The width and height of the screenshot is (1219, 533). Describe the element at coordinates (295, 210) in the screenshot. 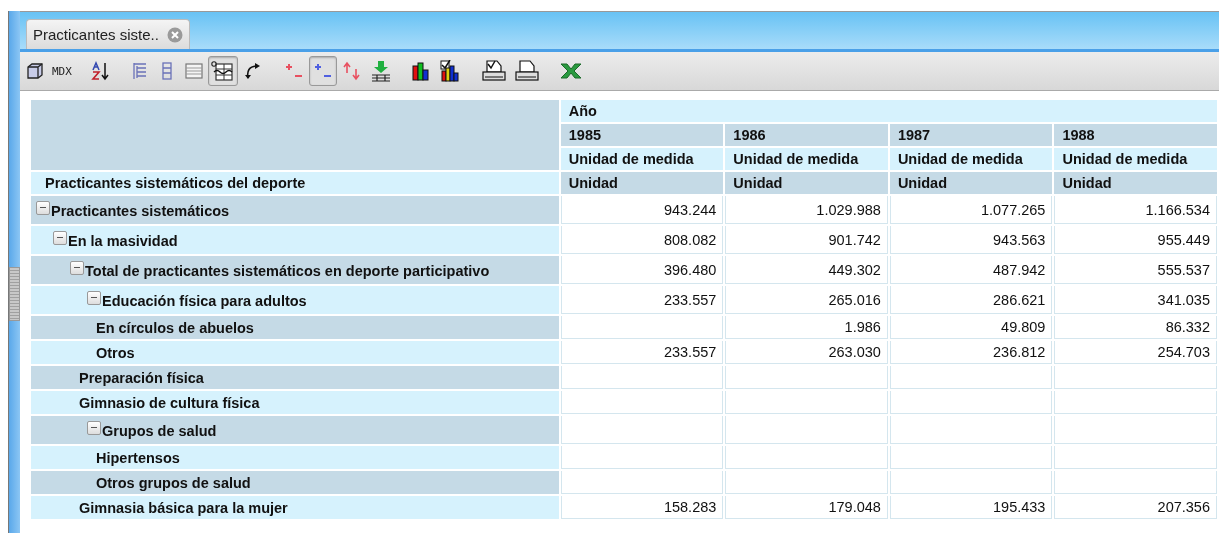

I see `row-header: Practicantes sistemáticos` at that location.